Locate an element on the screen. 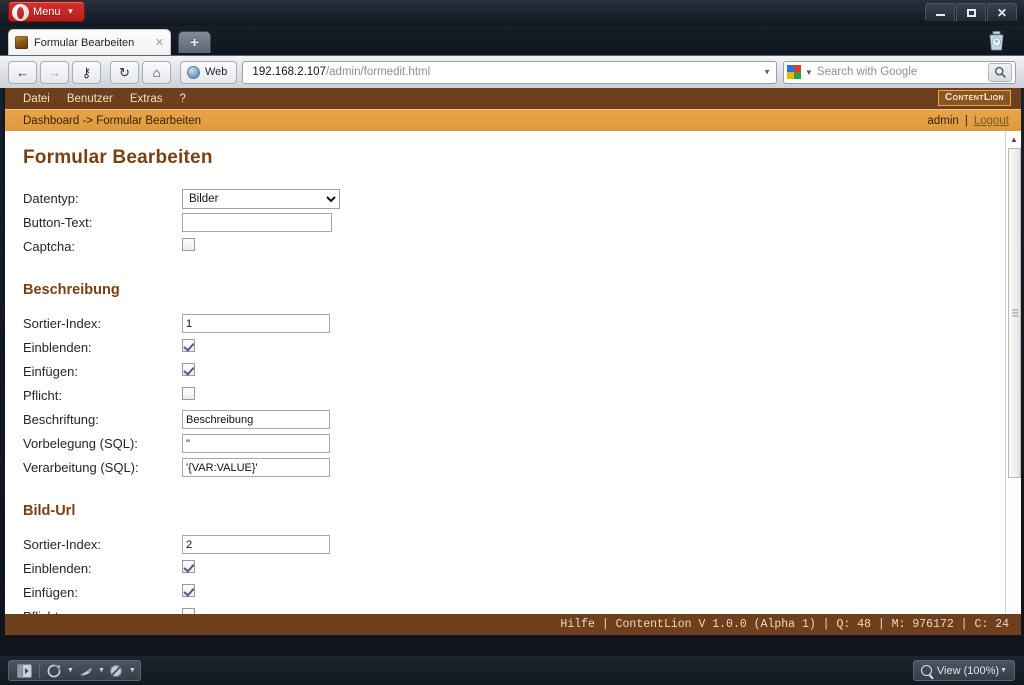  web-mode-label: Web is located at coordinates (216, 72).